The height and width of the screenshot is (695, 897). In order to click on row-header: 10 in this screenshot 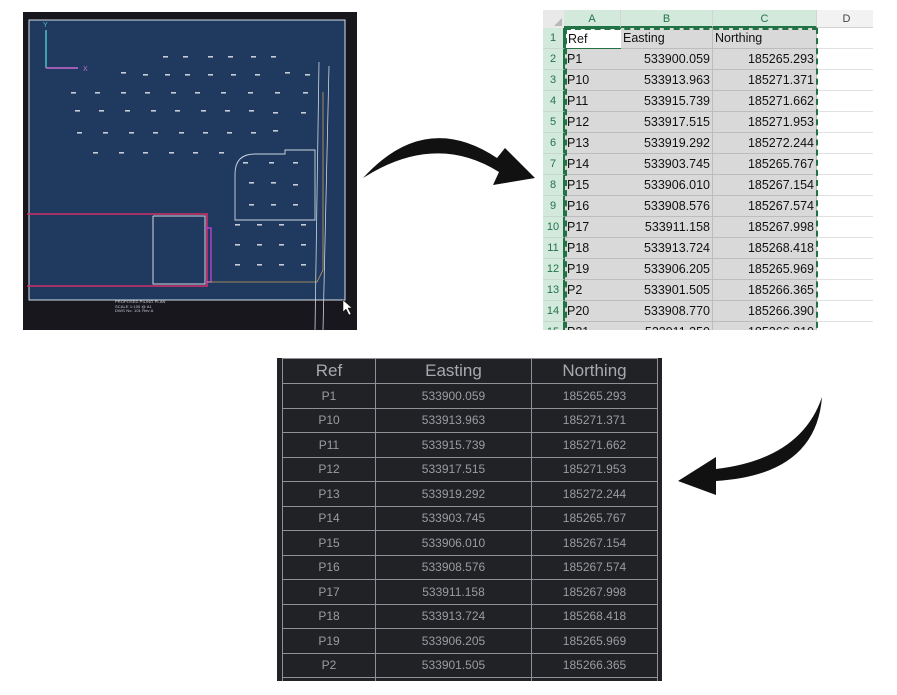, I will do `click(554, 227)`.